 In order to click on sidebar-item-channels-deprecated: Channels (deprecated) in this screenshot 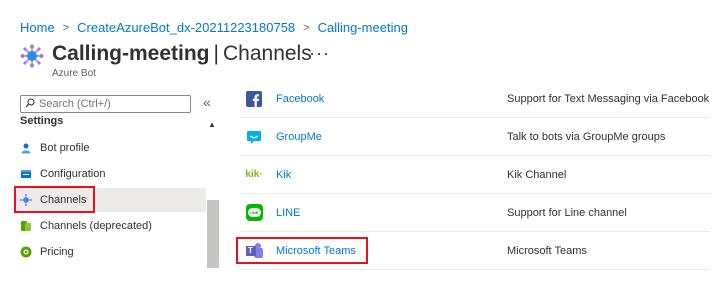, I will do `click(110, 226)`.